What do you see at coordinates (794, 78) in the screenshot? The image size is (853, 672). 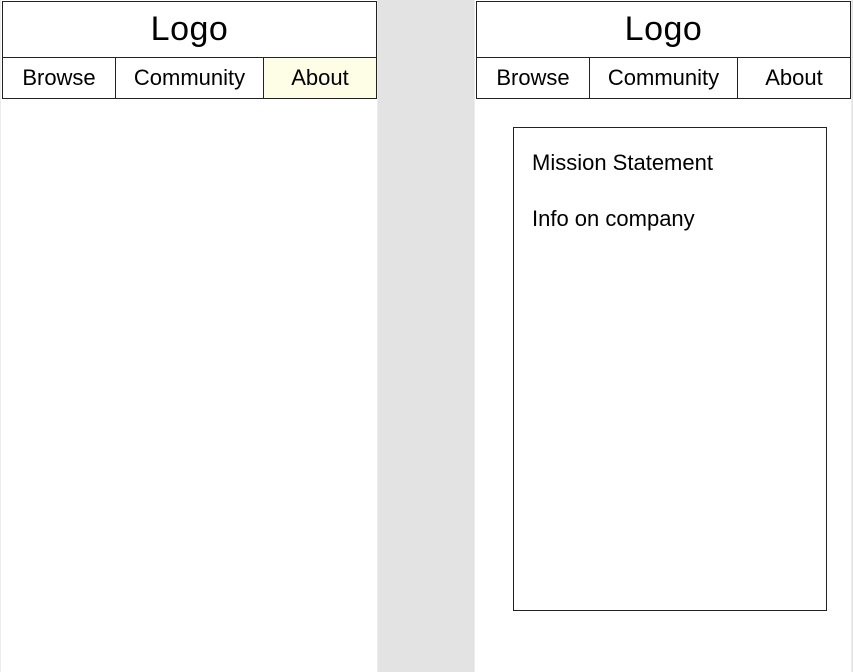 I see `nav-tab-about: About` at bounding box center [794, 78].